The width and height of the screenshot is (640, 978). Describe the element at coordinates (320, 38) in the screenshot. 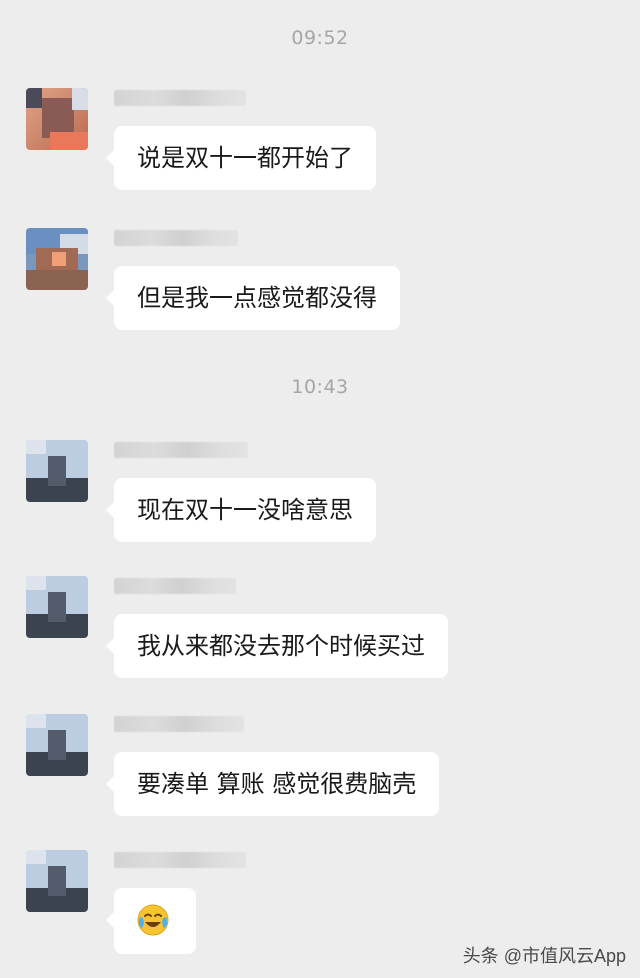

I see `timestamp: 09:52` at that location.